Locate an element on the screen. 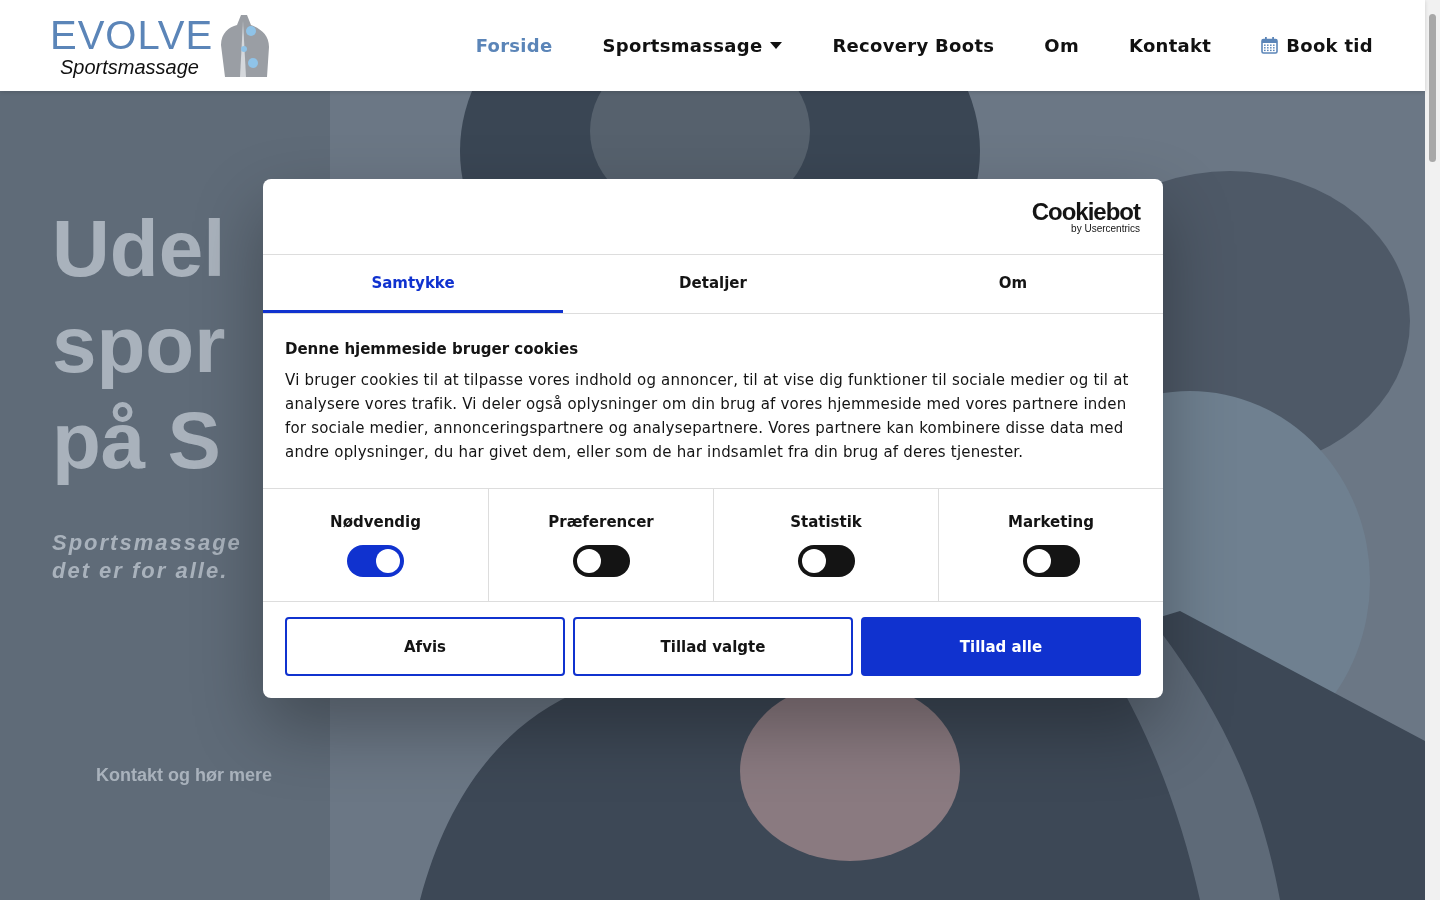 This screenshot has height=900, width=1440. consent-button: Afvis is located at coordinates (425, 646).